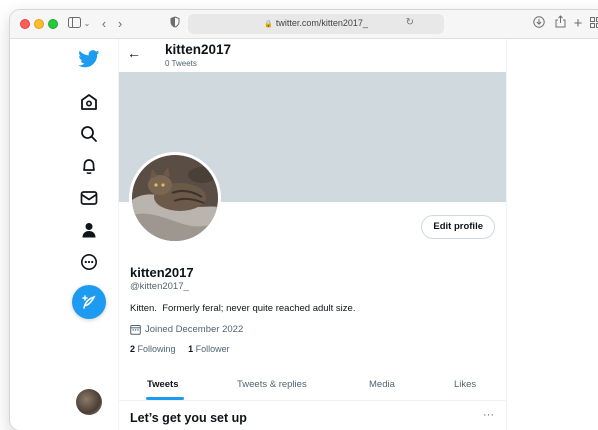 The height and width of the screenshot is (430, 598). What do you see at coordinates (539, 24) in the screenshot?
I see `downloads-icon` at bounding box center [539, 24].